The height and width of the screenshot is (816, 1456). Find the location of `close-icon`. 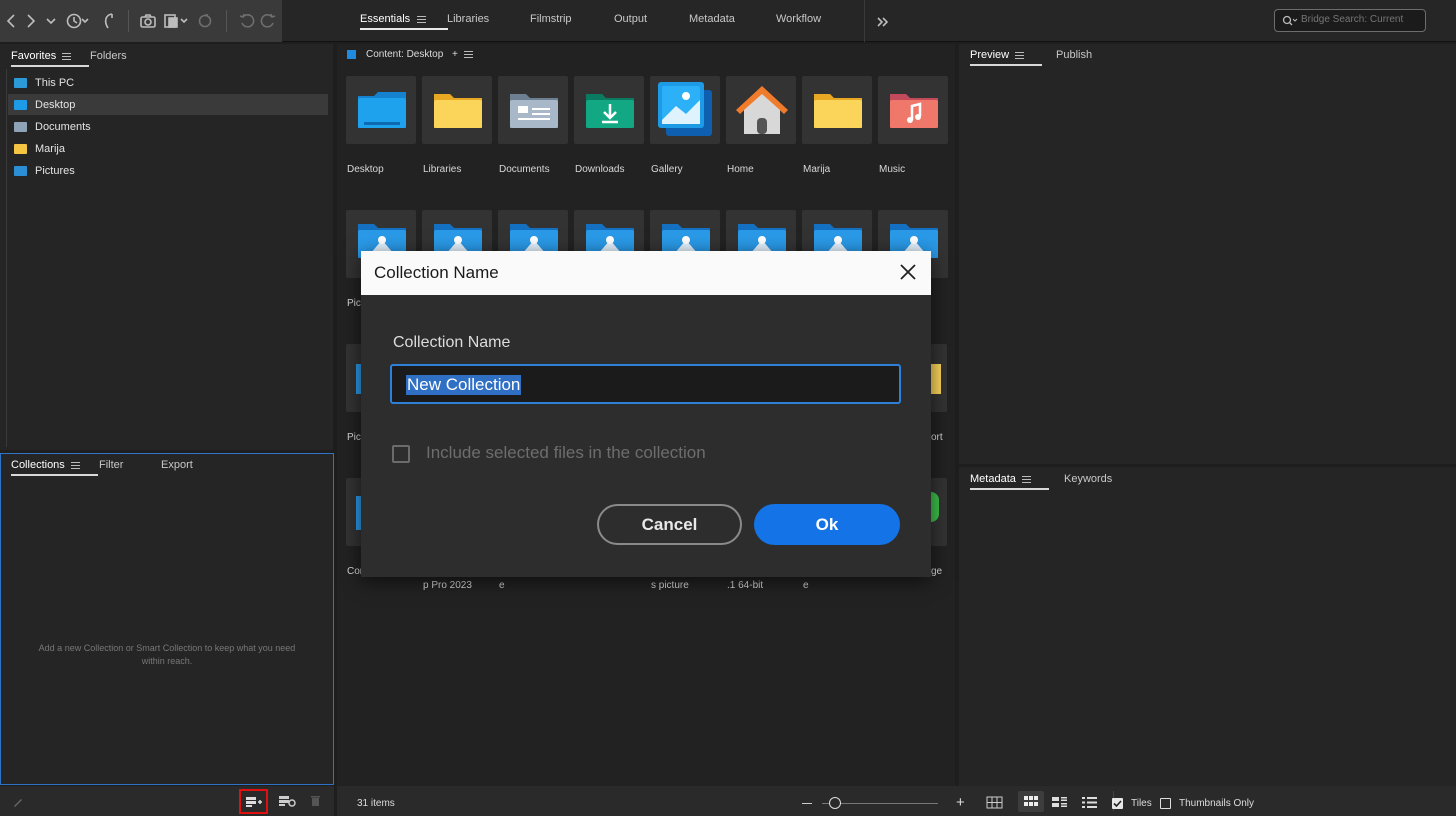

close-icon is located at coordinates (908, 272).